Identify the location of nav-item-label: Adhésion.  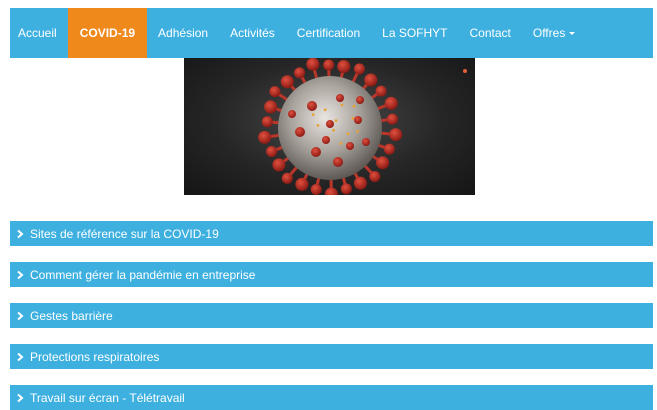
(183, 33).